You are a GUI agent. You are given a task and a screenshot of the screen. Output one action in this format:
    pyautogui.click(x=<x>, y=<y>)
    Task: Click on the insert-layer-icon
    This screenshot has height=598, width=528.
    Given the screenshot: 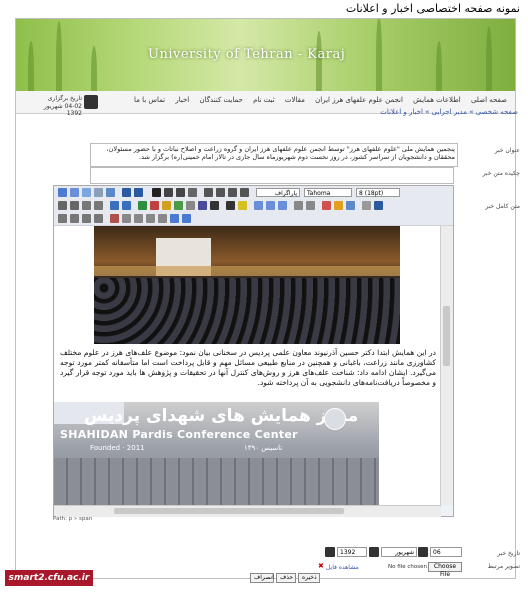 What is the action you would take?
    pyautogui.click(x=62, y=218)
    